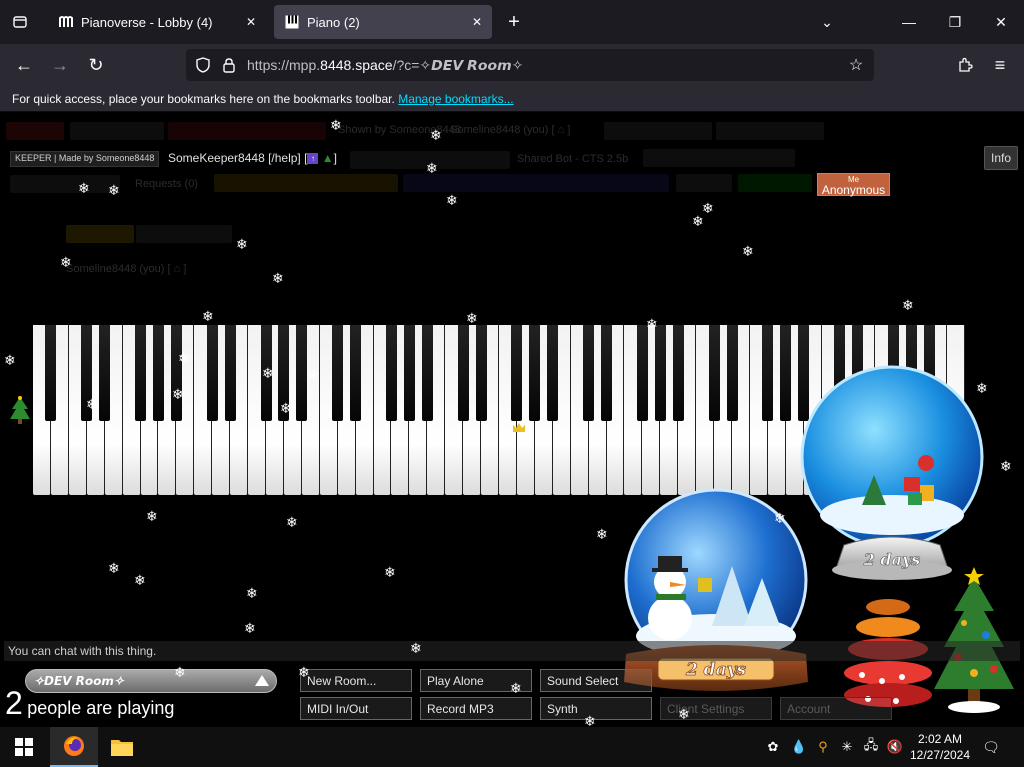 The width and height of the screenshot is (1024, 767). I want to click on account-button: Account, so click(836, 708).